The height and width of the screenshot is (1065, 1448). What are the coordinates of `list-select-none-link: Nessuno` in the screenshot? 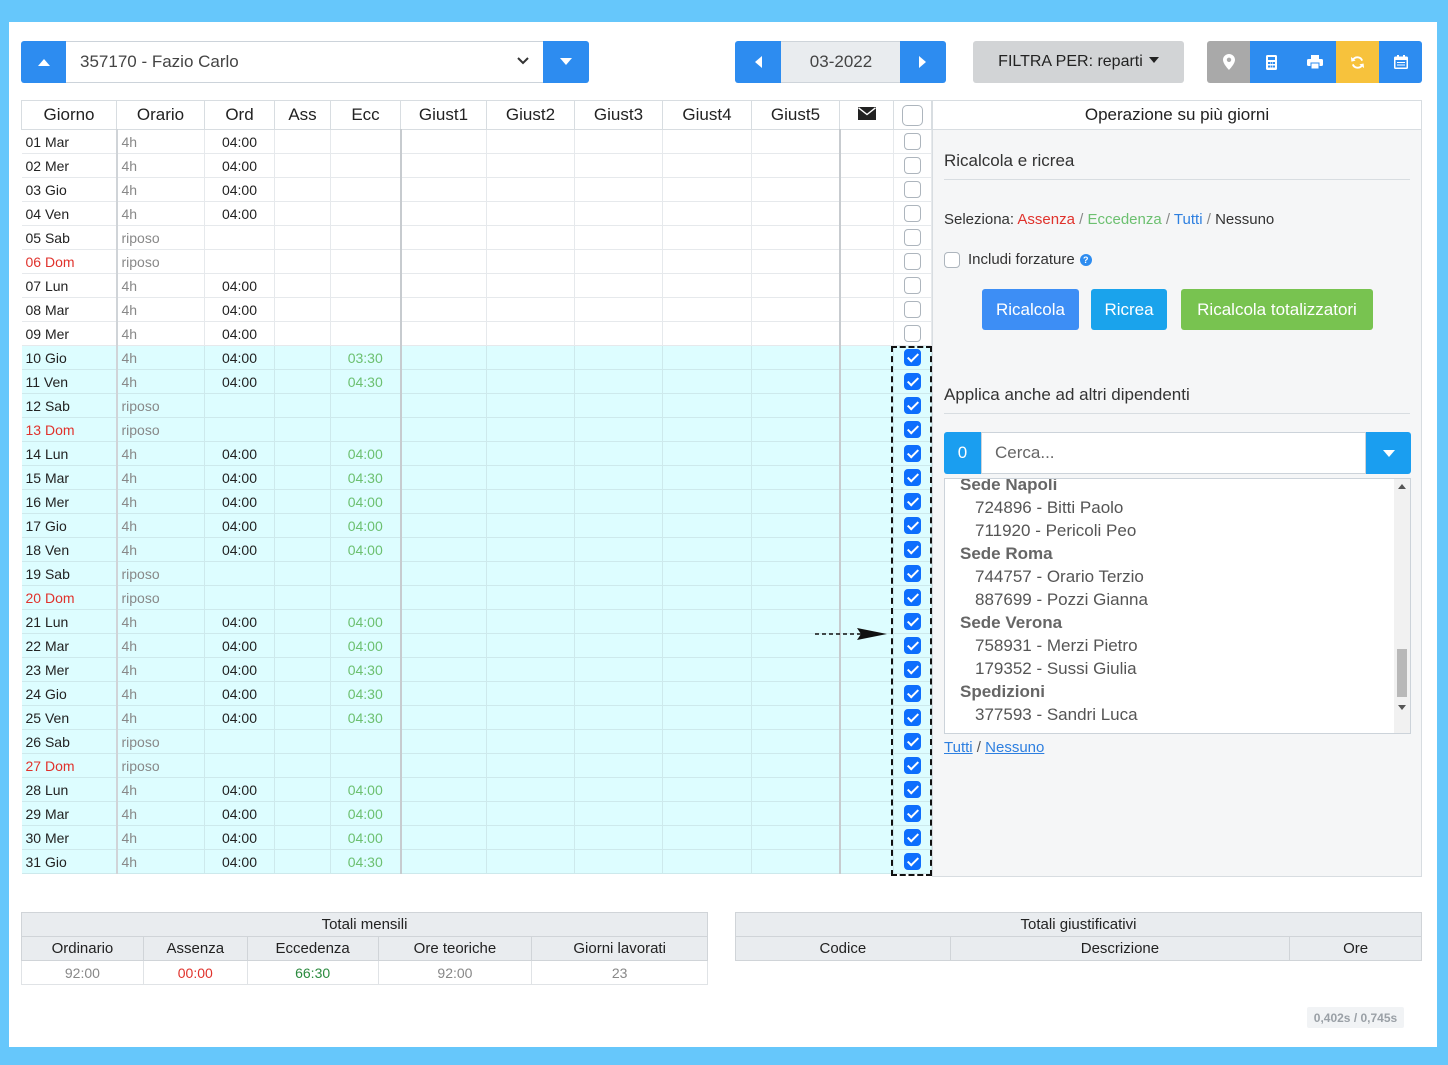 It's located at (1014, 747).